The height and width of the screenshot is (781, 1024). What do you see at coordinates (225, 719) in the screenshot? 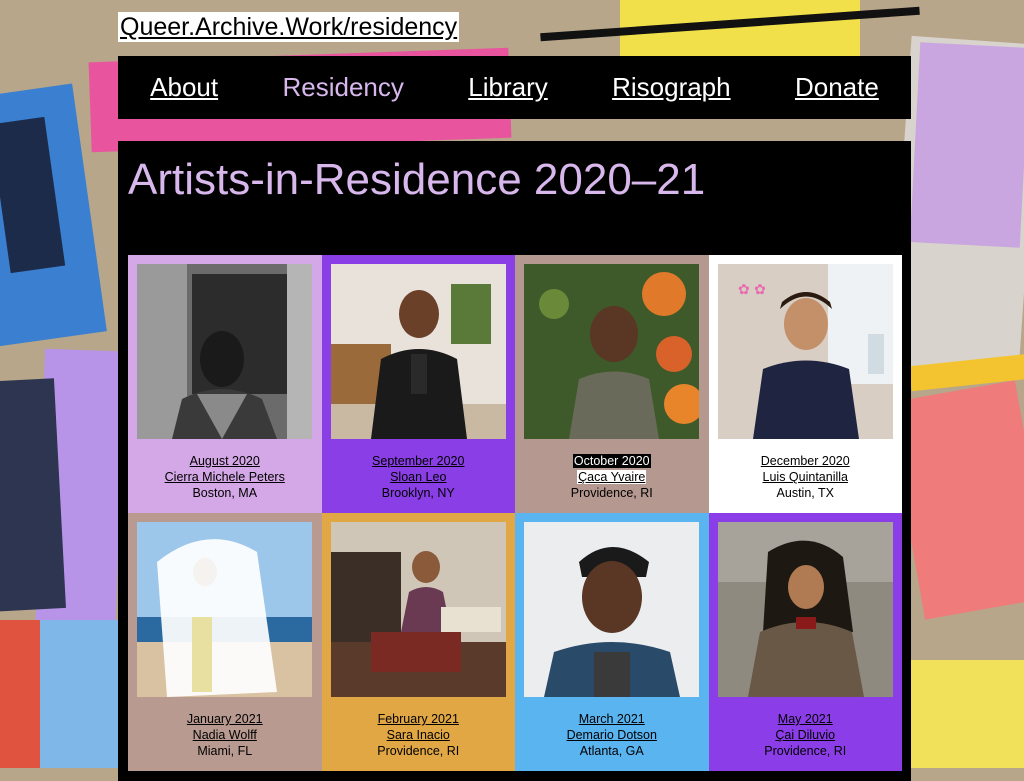
I see `resident-month: January 2021` at bounding box center [225, 719].